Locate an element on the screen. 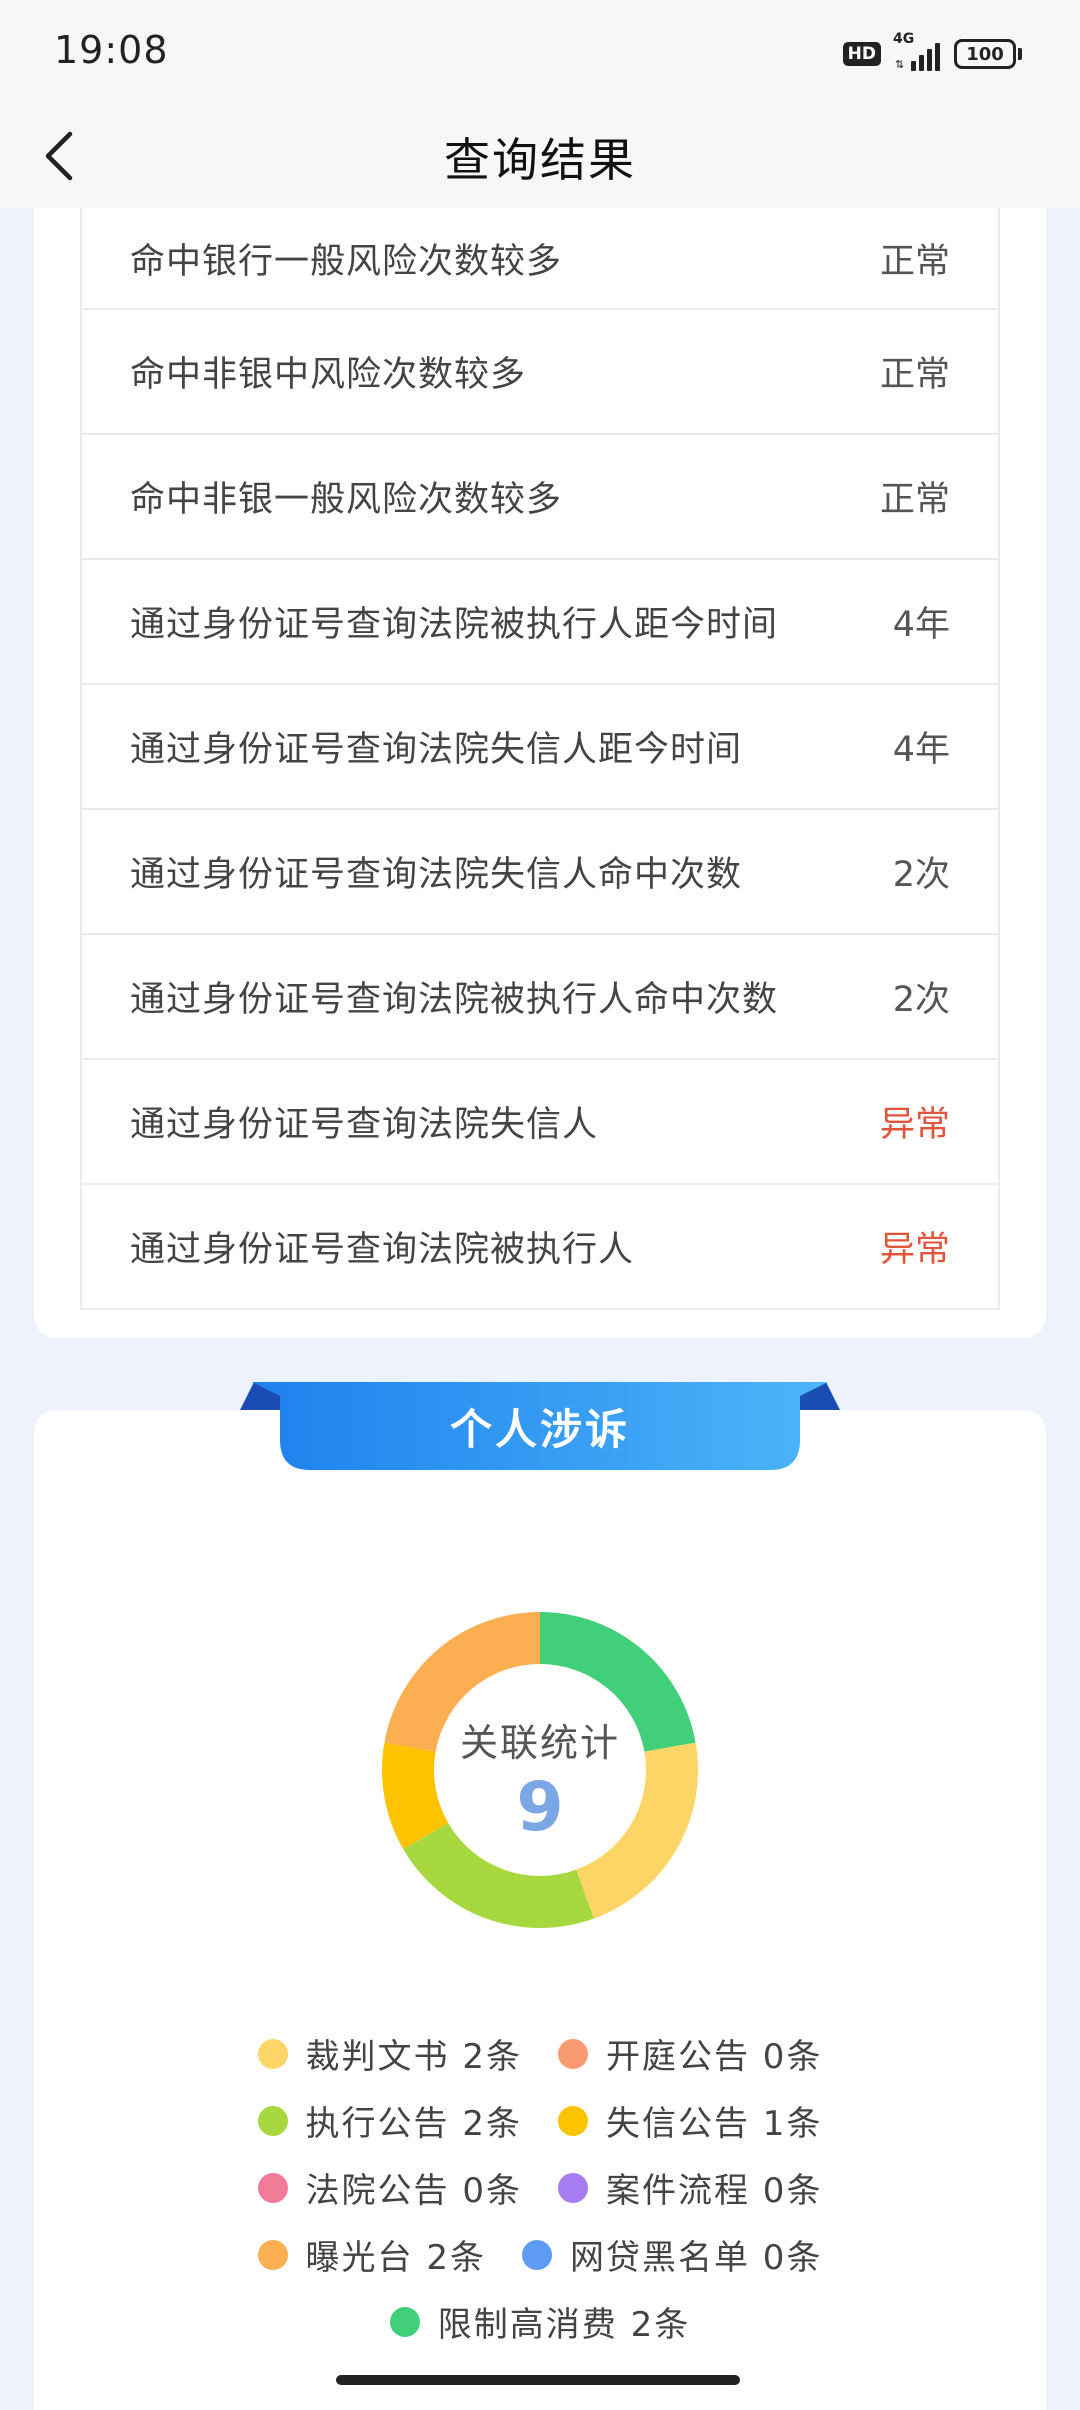 Image resolution: width=1080 pixels, height=2410 pixels. legend-item: 执行公告 2条 is located at coordinates (389, 2120).